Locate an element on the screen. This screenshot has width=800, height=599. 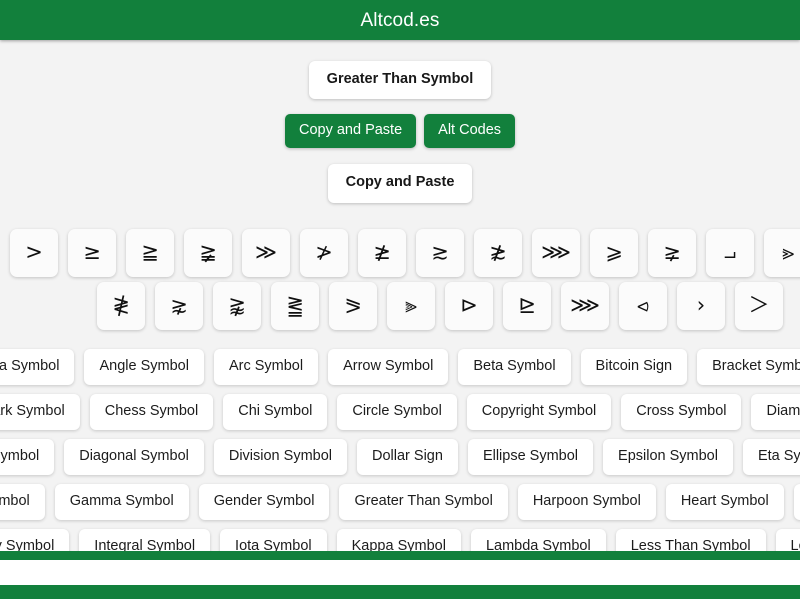
symbol-link: Diagonal Symbol is located at coordinates (134, 456).